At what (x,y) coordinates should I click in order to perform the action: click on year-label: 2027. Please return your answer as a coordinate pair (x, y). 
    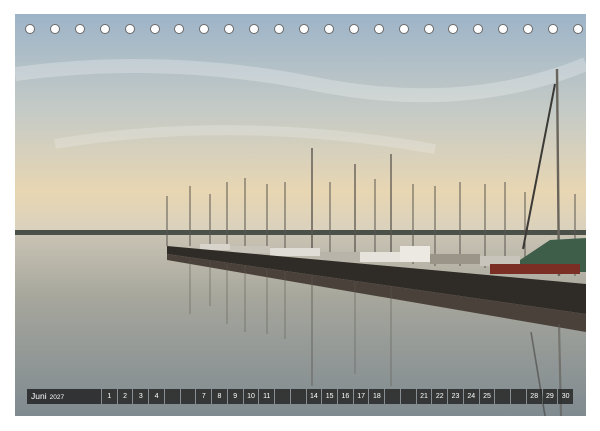
    Looking at the image, I should click on (57, 397).